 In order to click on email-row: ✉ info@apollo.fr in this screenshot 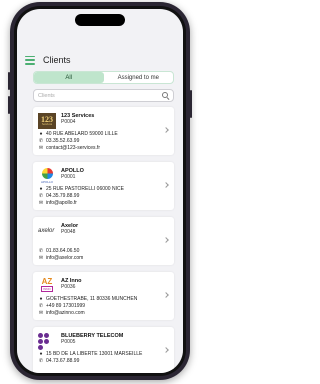, I will do `click(81, 202)`.